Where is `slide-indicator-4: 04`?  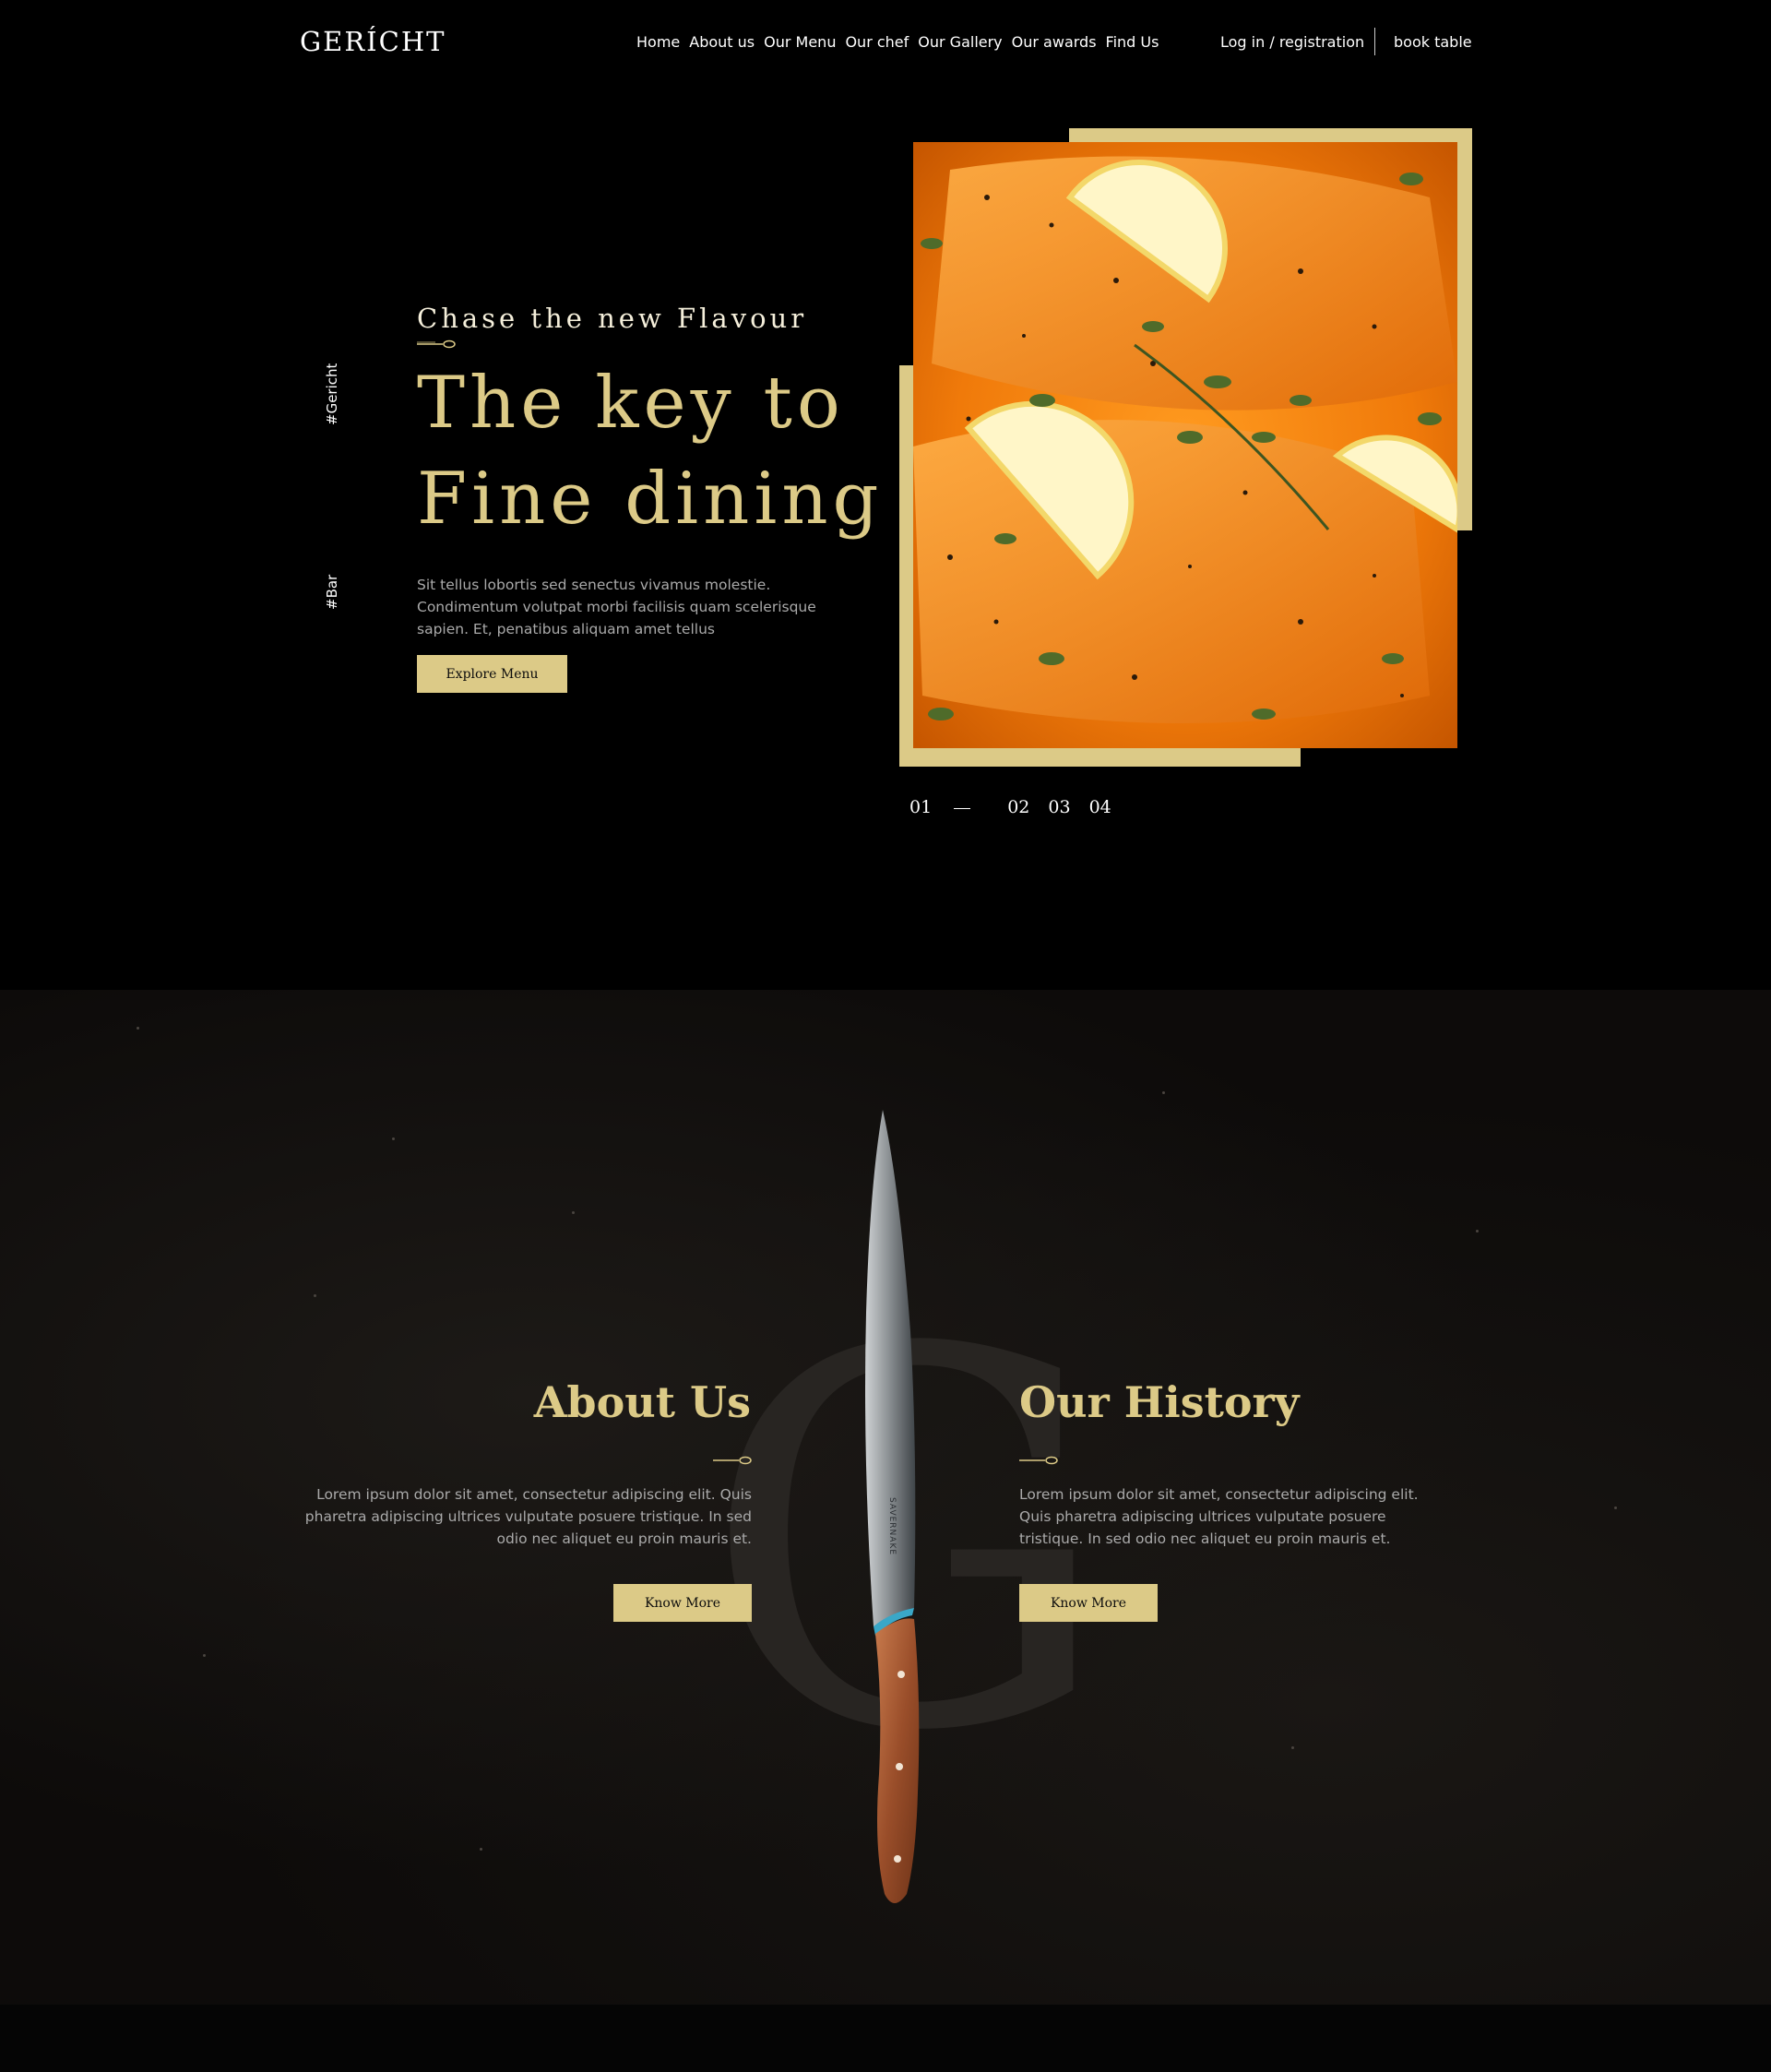 slide-indicator-4: 04 is located at coordinates (1100, 807).